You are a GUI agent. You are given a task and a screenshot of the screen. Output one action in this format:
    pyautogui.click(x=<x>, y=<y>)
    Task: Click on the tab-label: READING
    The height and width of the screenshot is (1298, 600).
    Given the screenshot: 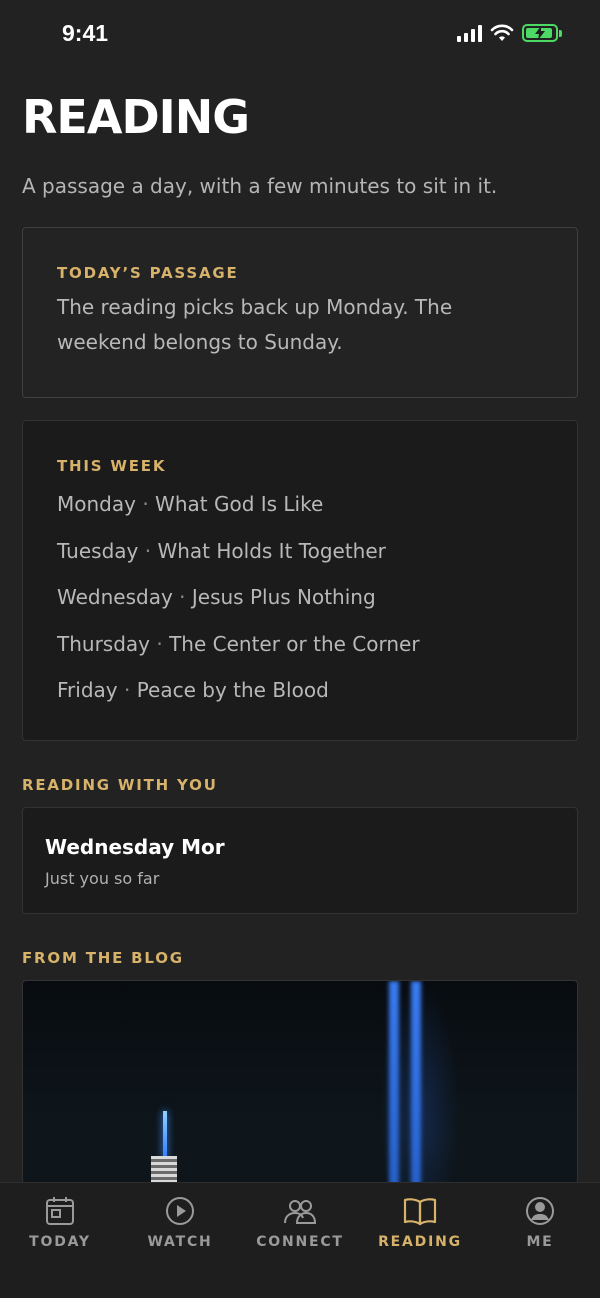 What is the action you would take?
    pyautogui.click(x=420, y=1242)
    